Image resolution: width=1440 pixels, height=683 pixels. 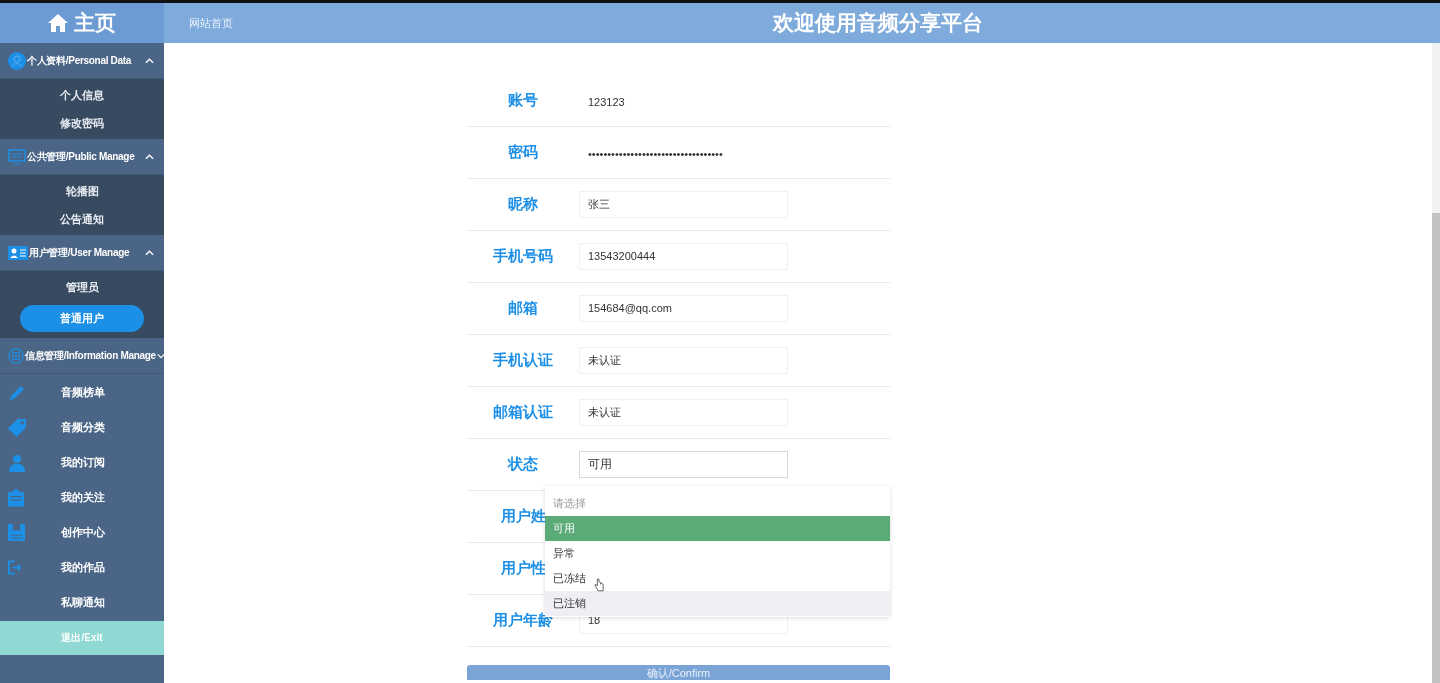 I want to click on input-field: 154684@qq.com, so click(x=683, y=308).